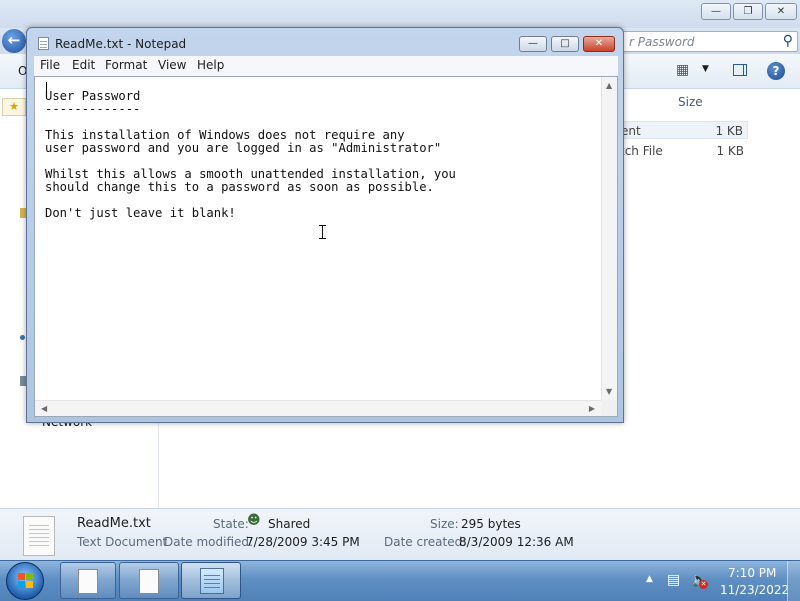 Image resolution: width=800 pixels, height=601 pixels. Describe the element at coordinates (609, 85) in the screenshot. I see `scroll-up-arrow-icon: ▲` at that location.